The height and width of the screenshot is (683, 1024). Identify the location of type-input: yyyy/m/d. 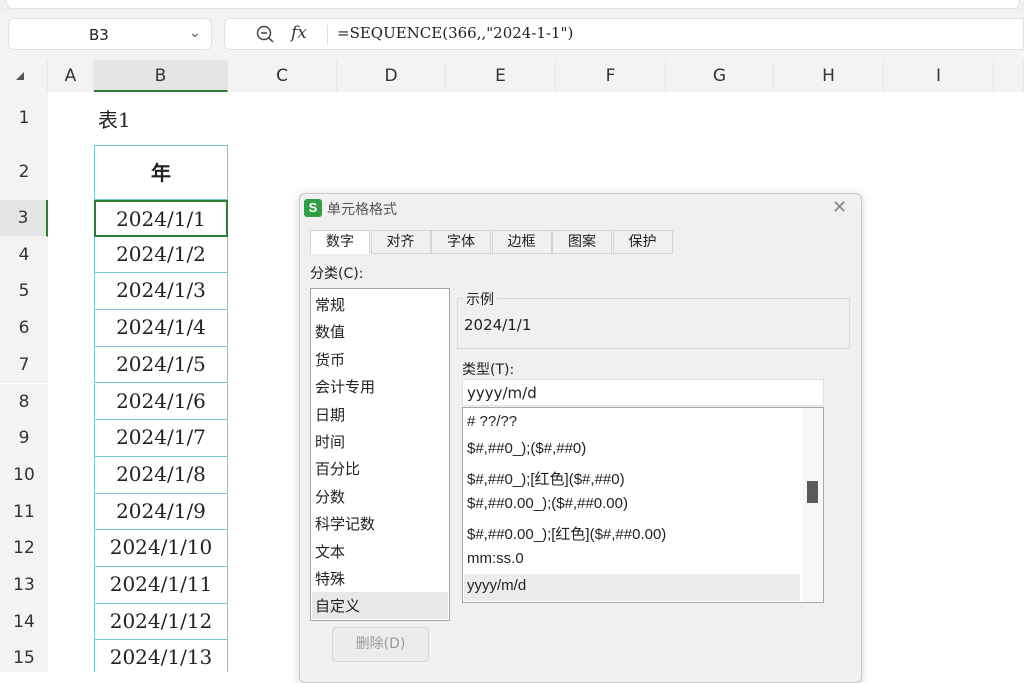
(643, 392).